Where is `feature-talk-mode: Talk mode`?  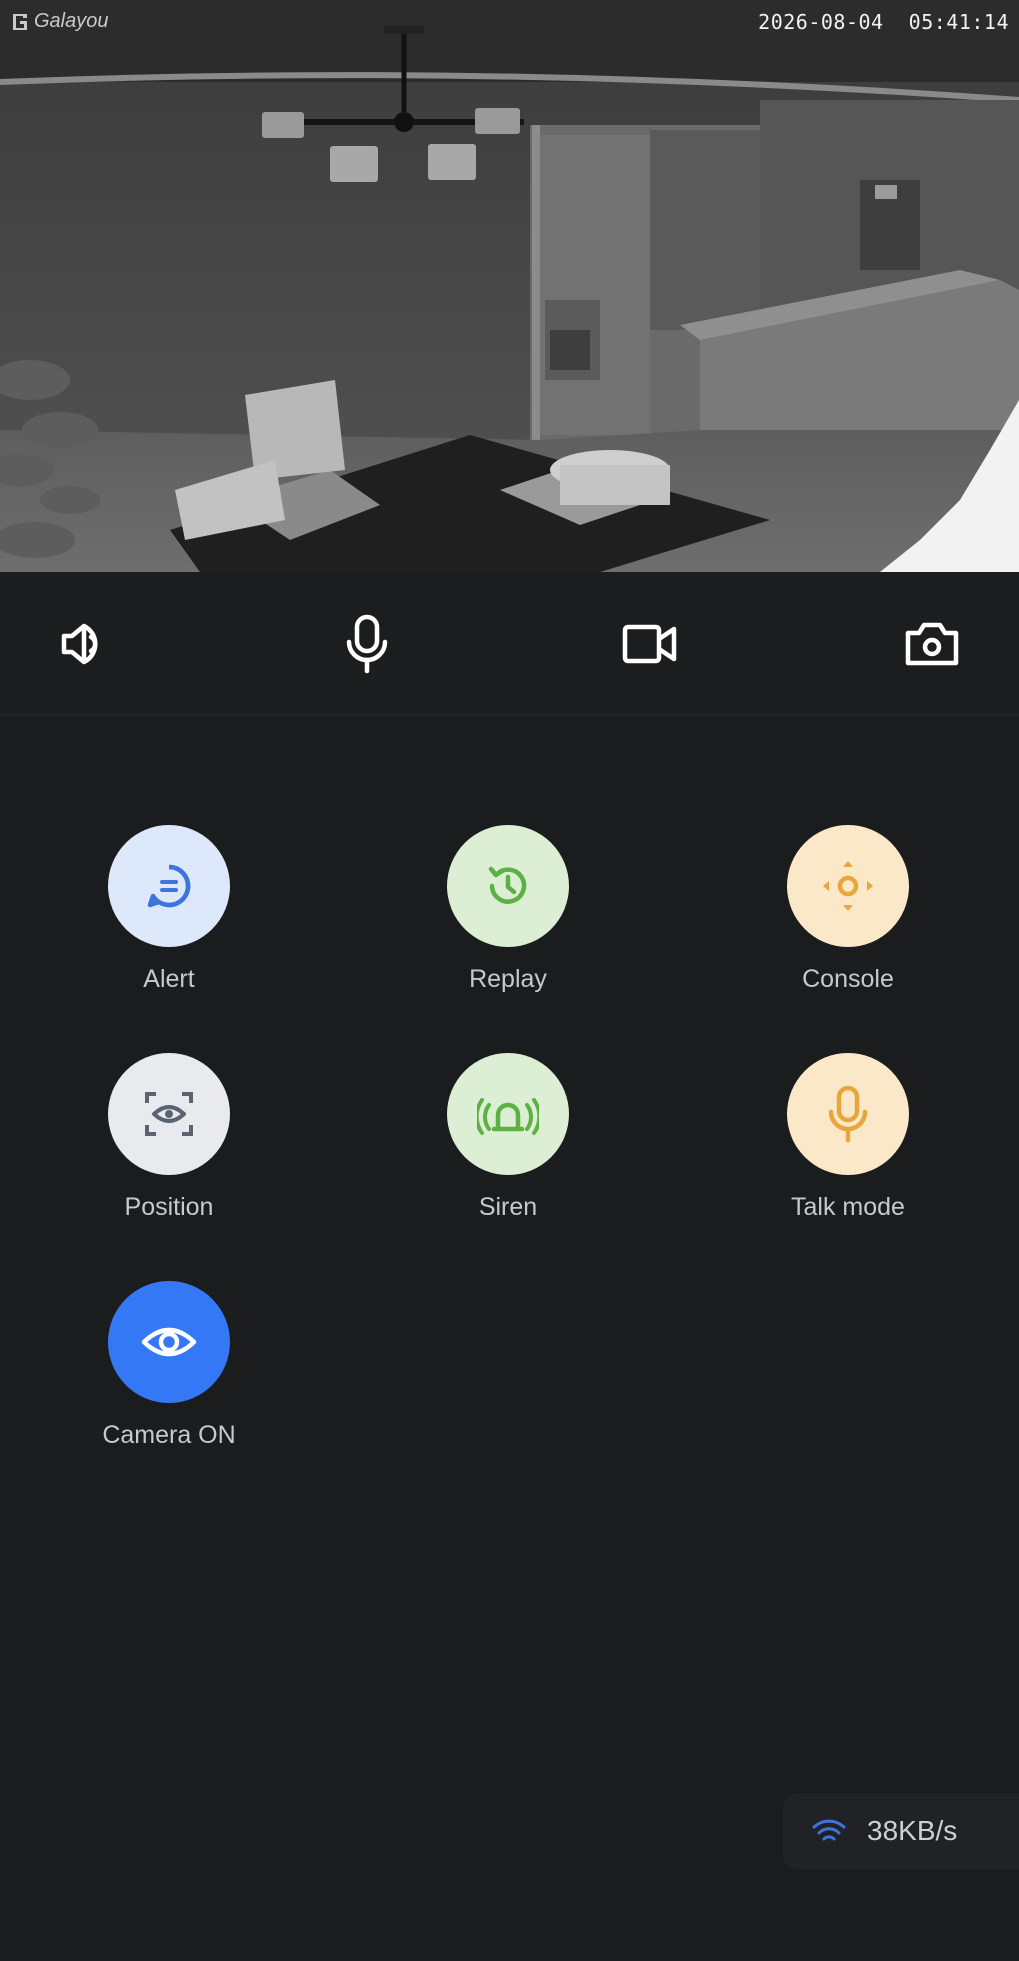
feature-talk-mode: Talk mode is located at coordinates (848, 1137).